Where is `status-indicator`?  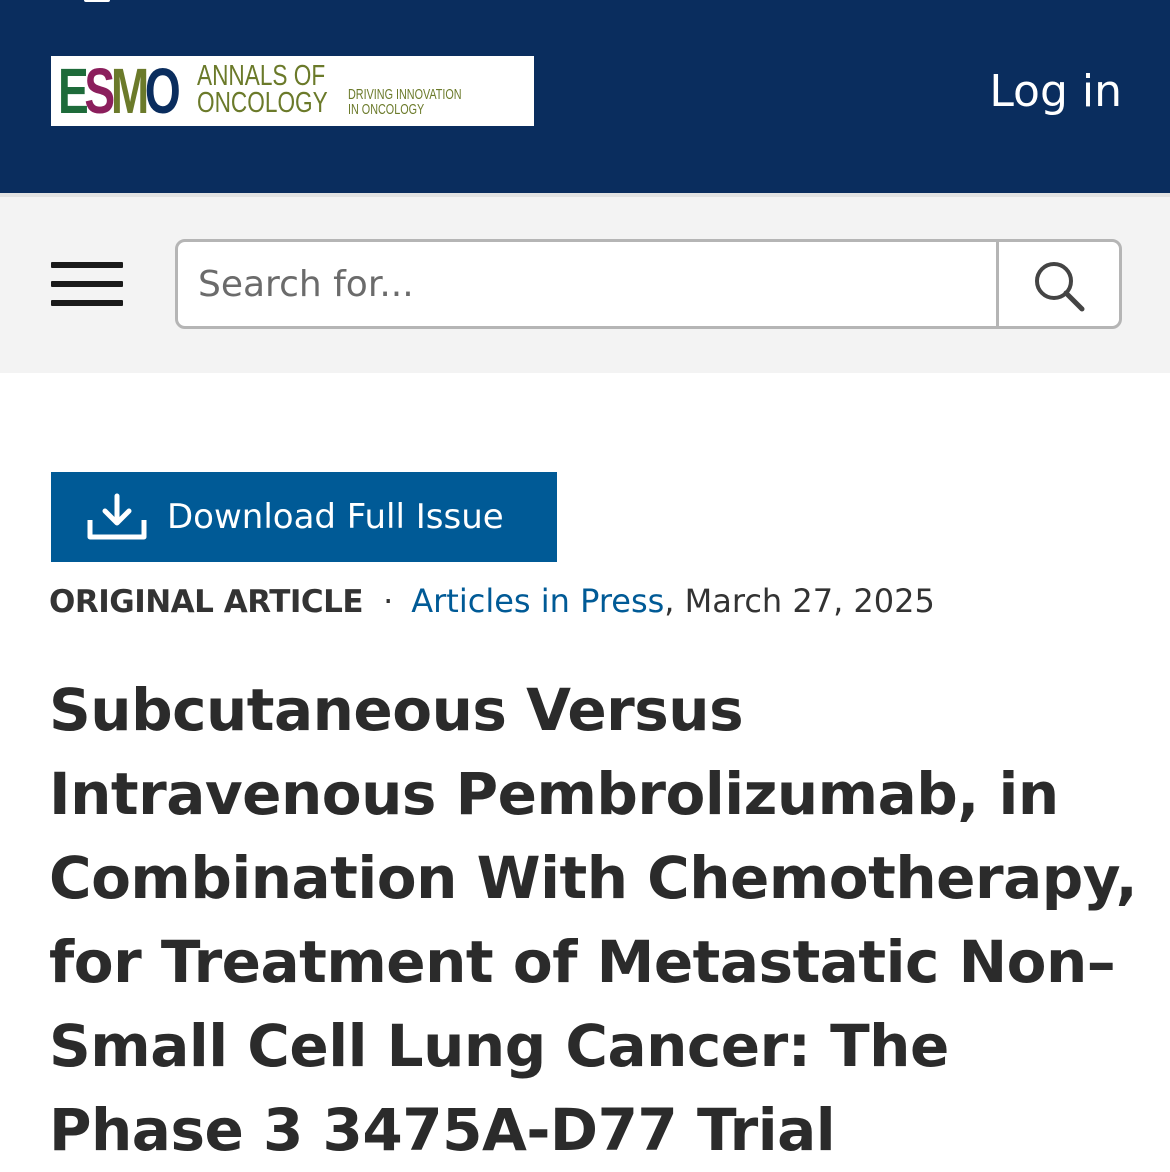 status-indicator is located at coordinates (97, 1).